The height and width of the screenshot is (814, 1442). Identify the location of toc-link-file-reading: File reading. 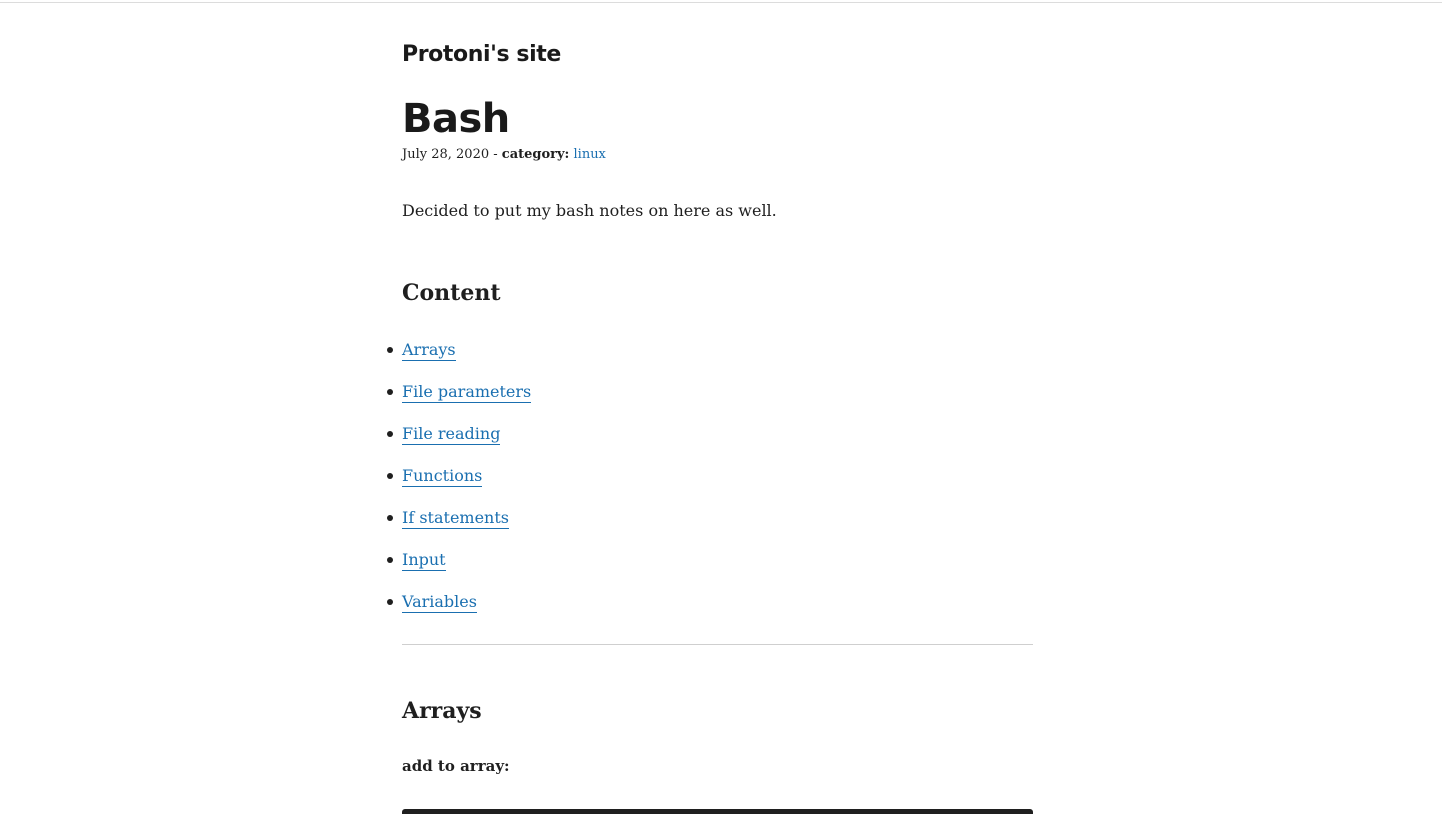
(451, 434).